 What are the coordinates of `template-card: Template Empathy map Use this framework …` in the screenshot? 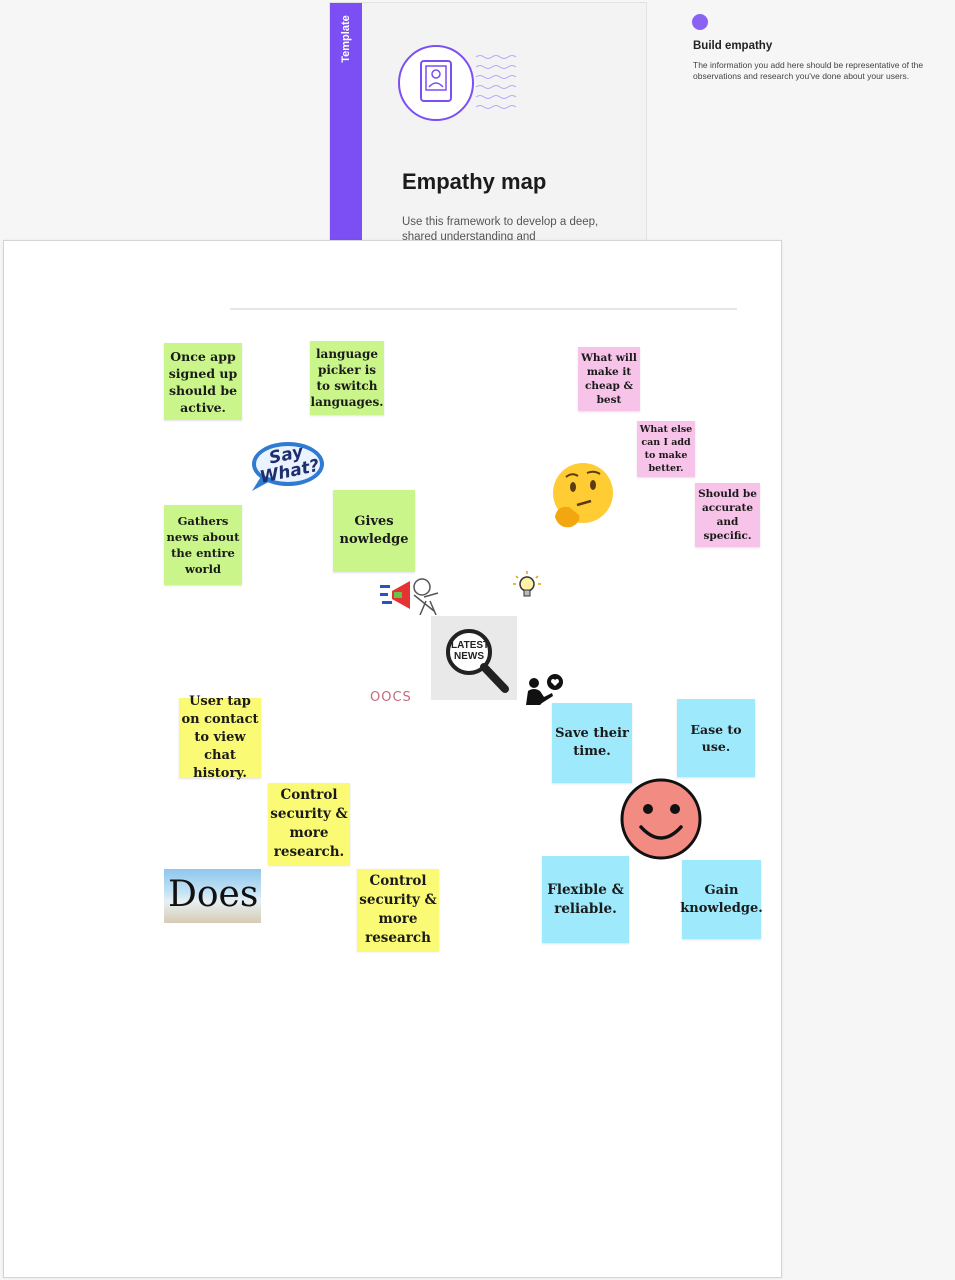 It's located at (488, 123).